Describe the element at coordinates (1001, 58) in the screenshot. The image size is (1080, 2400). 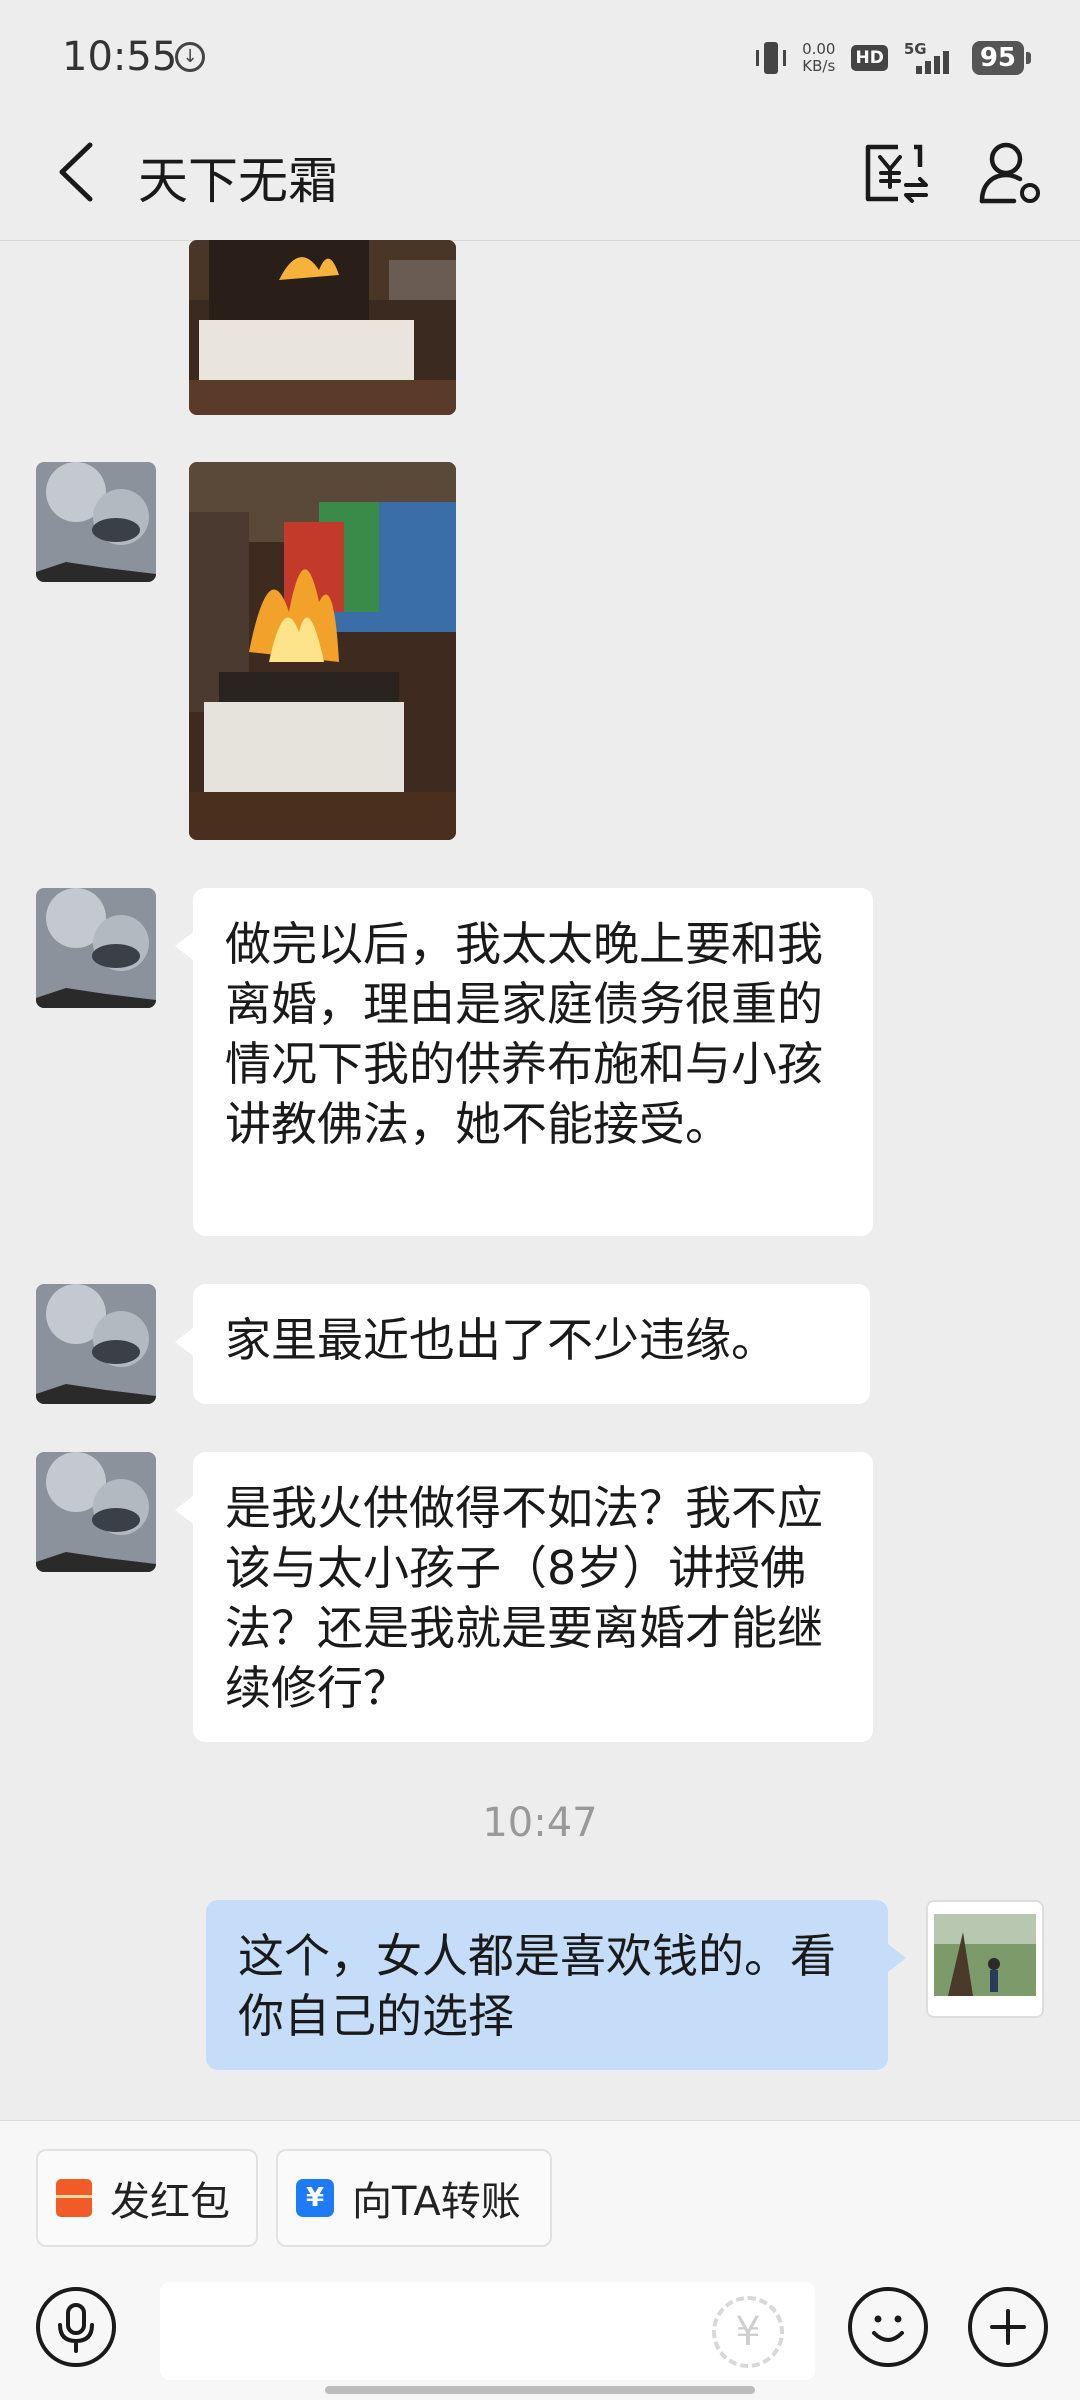
I see `battery-indicator: 95` at that location.